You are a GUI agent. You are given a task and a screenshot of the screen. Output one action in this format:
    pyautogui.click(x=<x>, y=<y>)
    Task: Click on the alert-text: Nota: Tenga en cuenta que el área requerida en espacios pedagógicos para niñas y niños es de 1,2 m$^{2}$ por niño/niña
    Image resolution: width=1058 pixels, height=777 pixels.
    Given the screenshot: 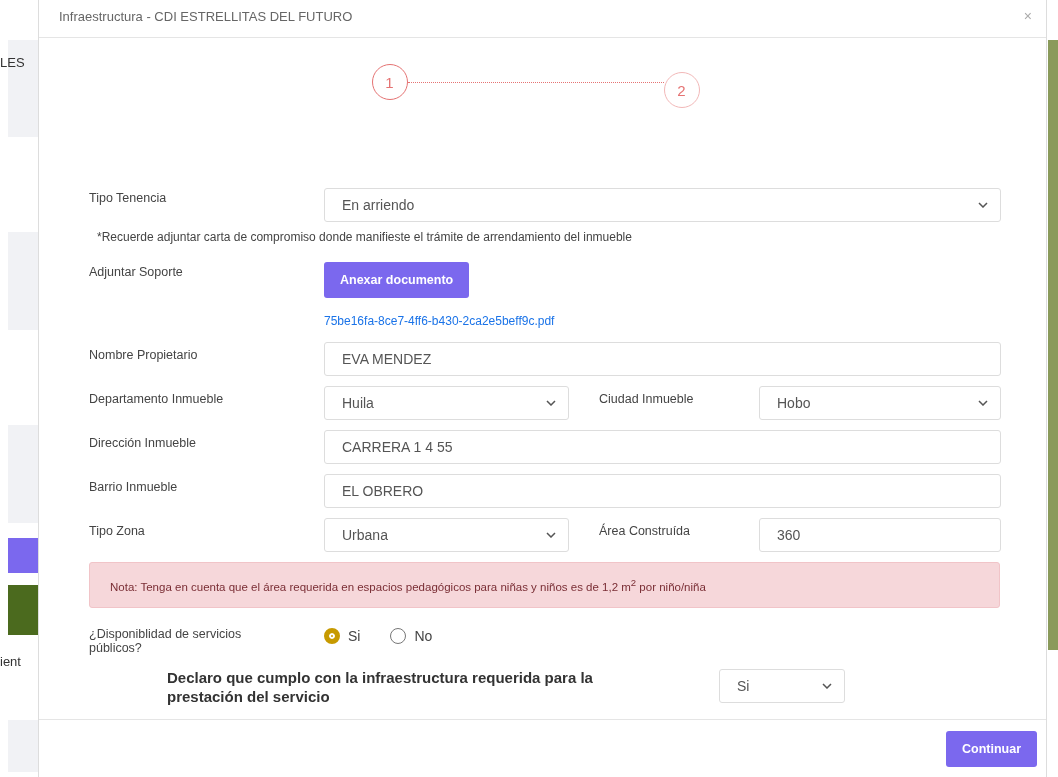 What is the action you would take?
    pyautogui.click(x=408, y=586)
    